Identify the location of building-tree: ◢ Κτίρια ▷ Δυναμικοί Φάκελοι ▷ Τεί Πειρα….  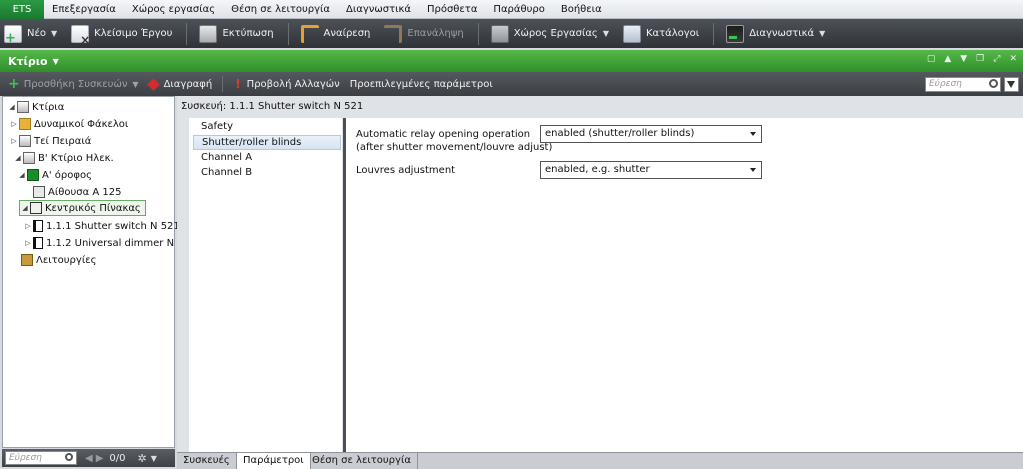
(97, 272).